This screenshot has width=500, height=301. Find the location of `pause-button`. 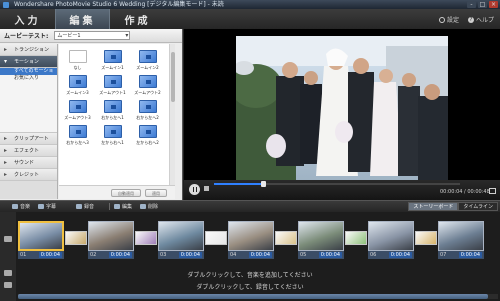

pause-button is located at coordinates (194, 189).